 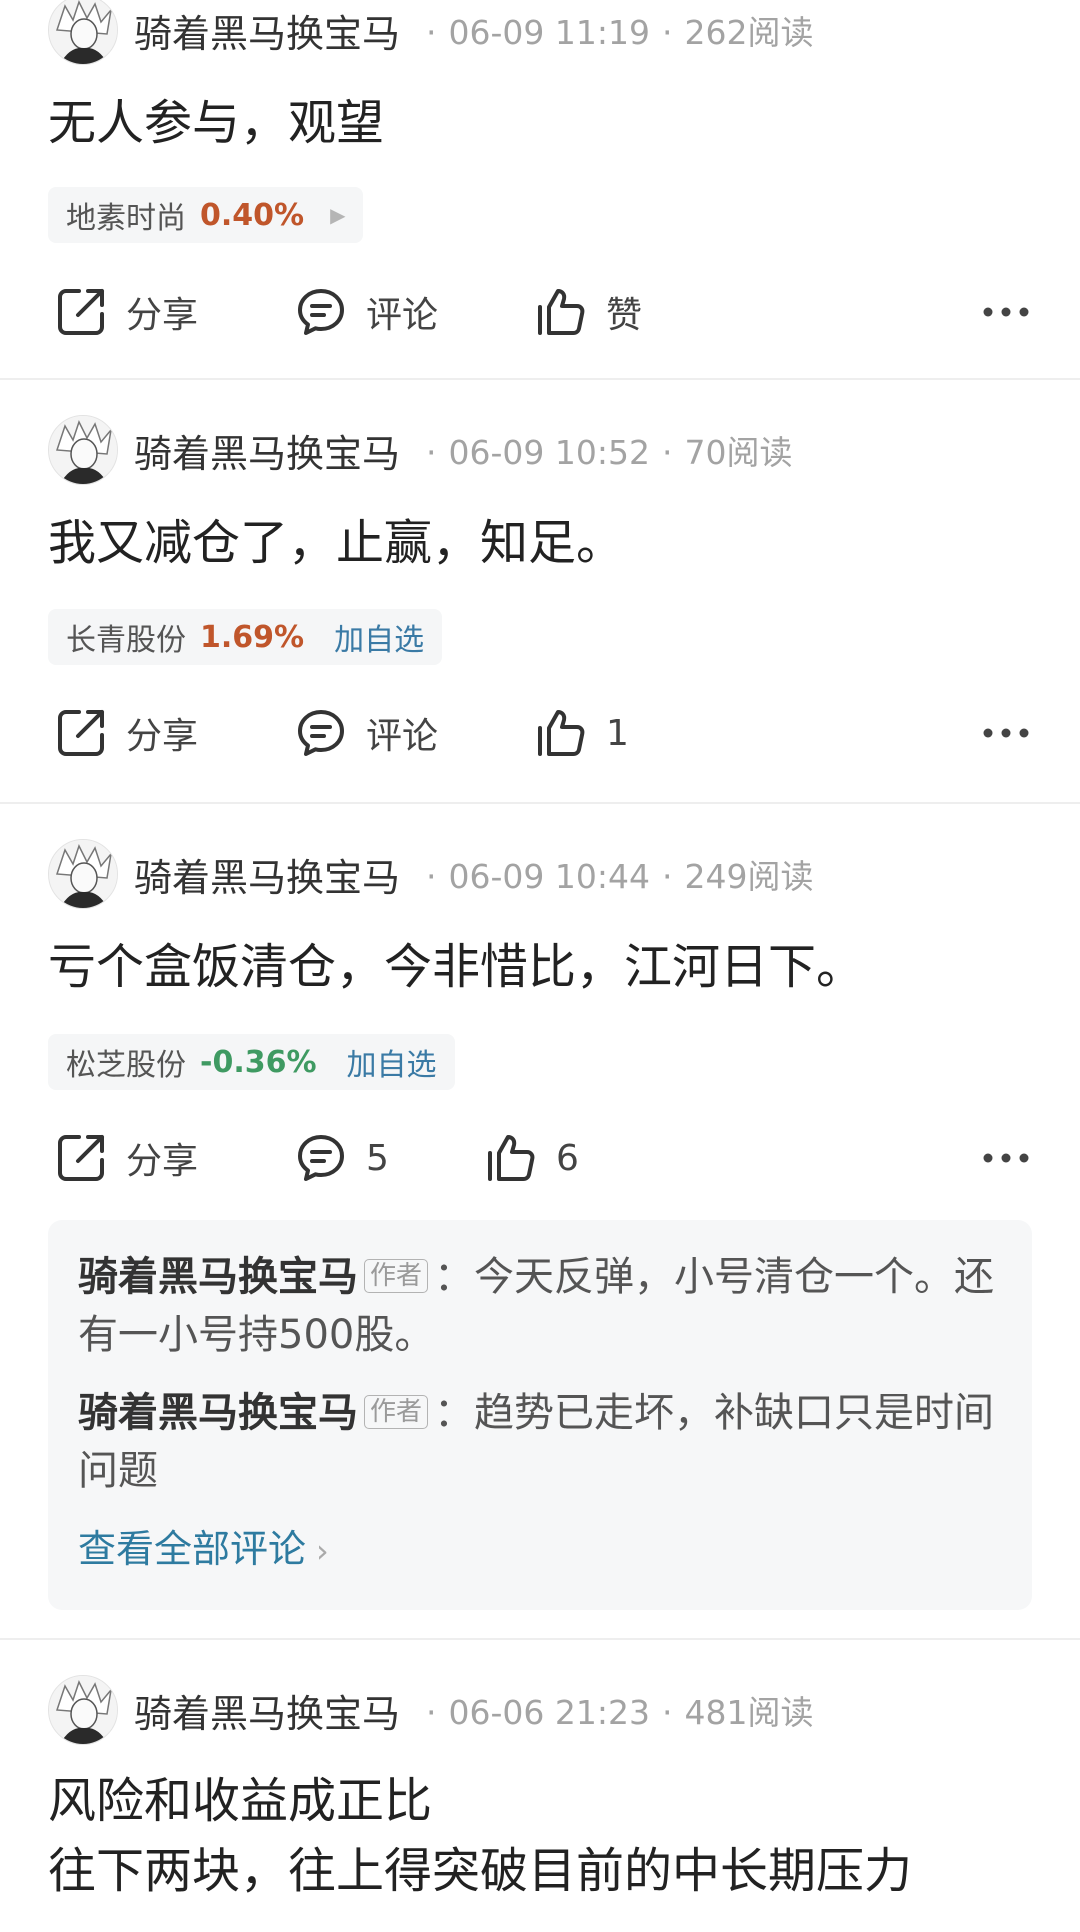 I want to click on post-meta: · 06-09 10:44 · 249阅读, so click(x=620, y=876).